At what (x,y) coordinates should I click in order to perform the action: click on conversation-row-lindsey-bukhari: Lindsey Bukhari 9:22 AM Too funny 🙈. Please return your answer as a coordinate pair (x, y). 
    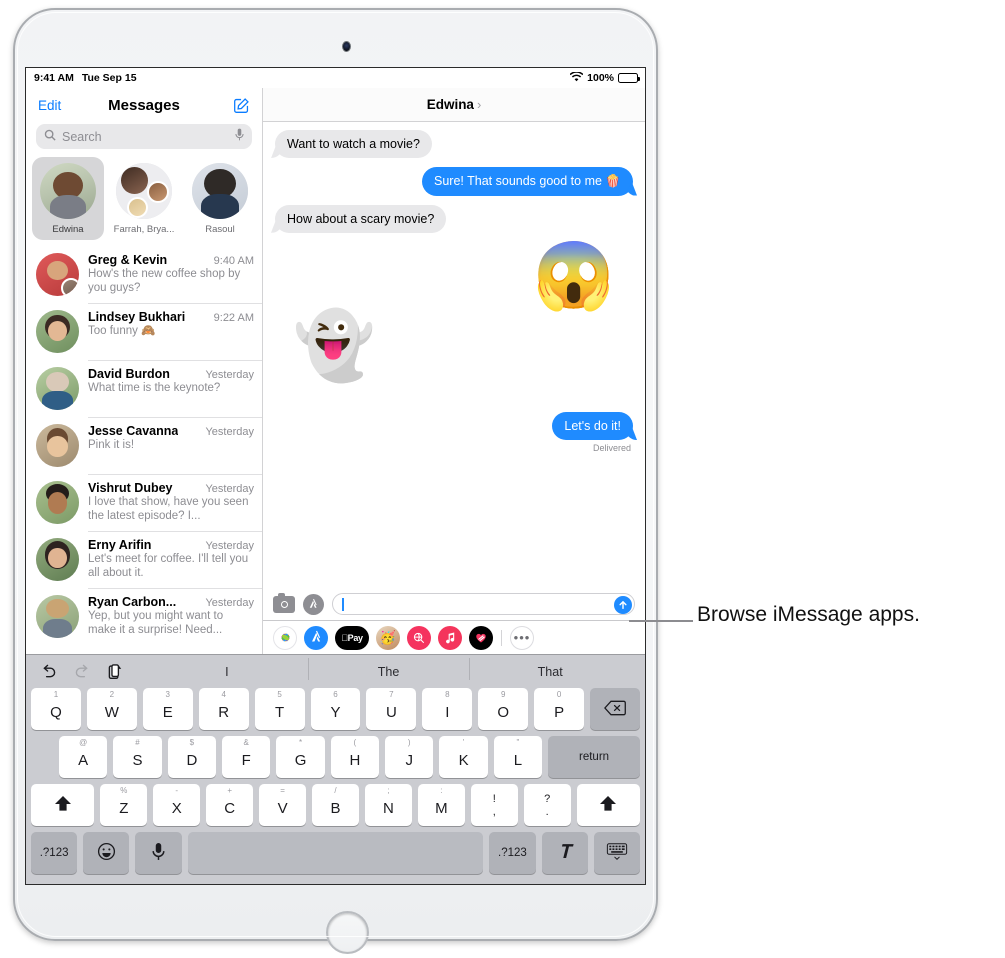
    Looking at the image, I should click on (144, 331).